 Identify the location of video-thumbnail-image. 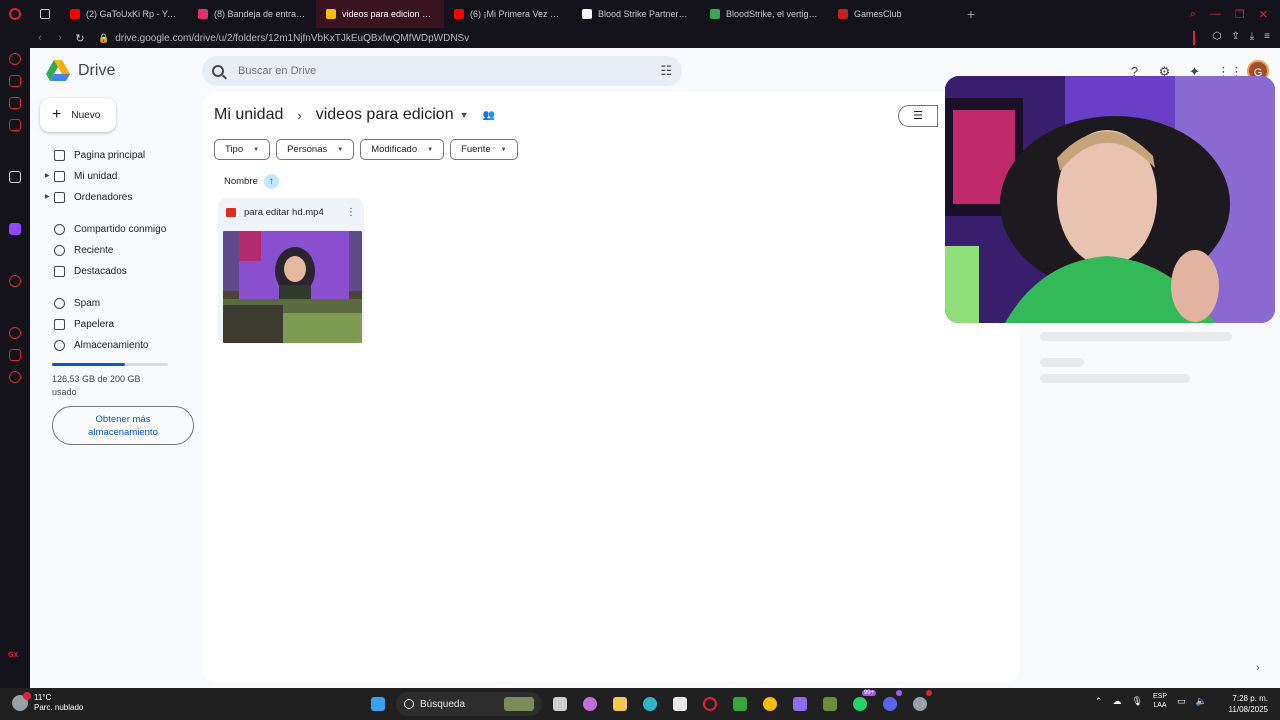
(292, 287).